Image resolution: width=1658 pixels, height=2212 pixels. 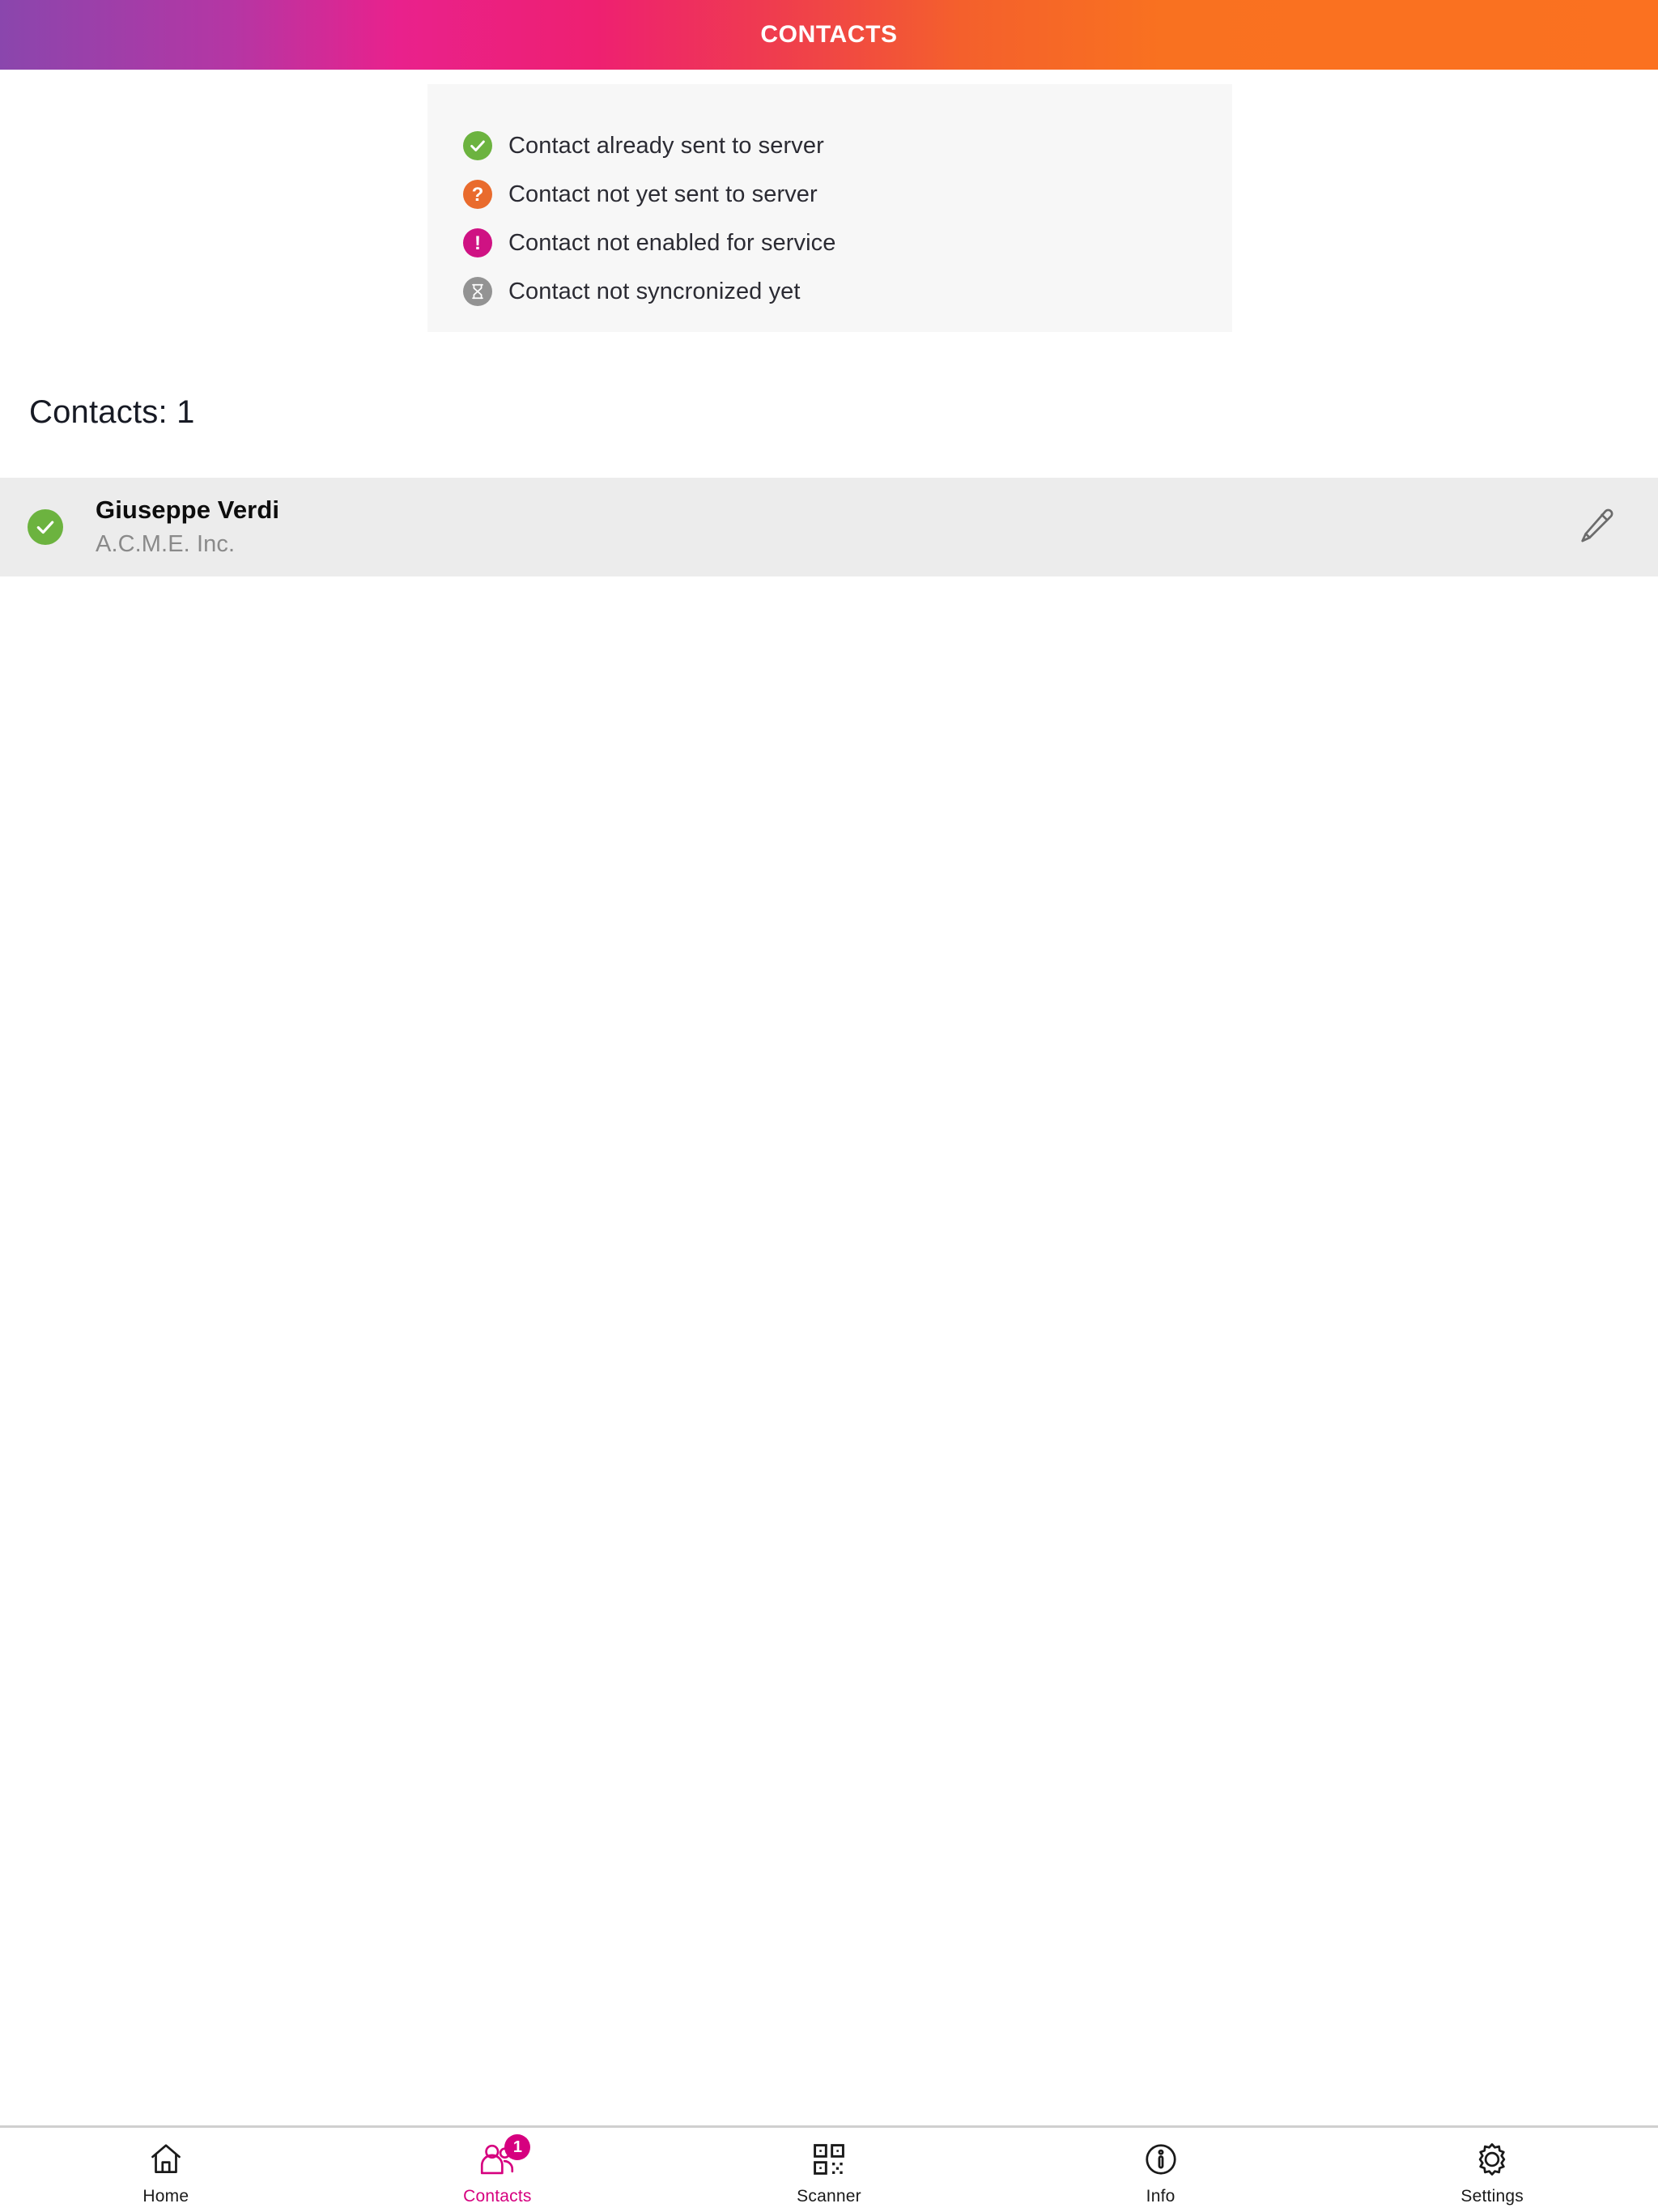 What do you see at coordinates (829, 2160) in the screenshot?
I see `qr-code-icon` at bounding box center [829, 2160].